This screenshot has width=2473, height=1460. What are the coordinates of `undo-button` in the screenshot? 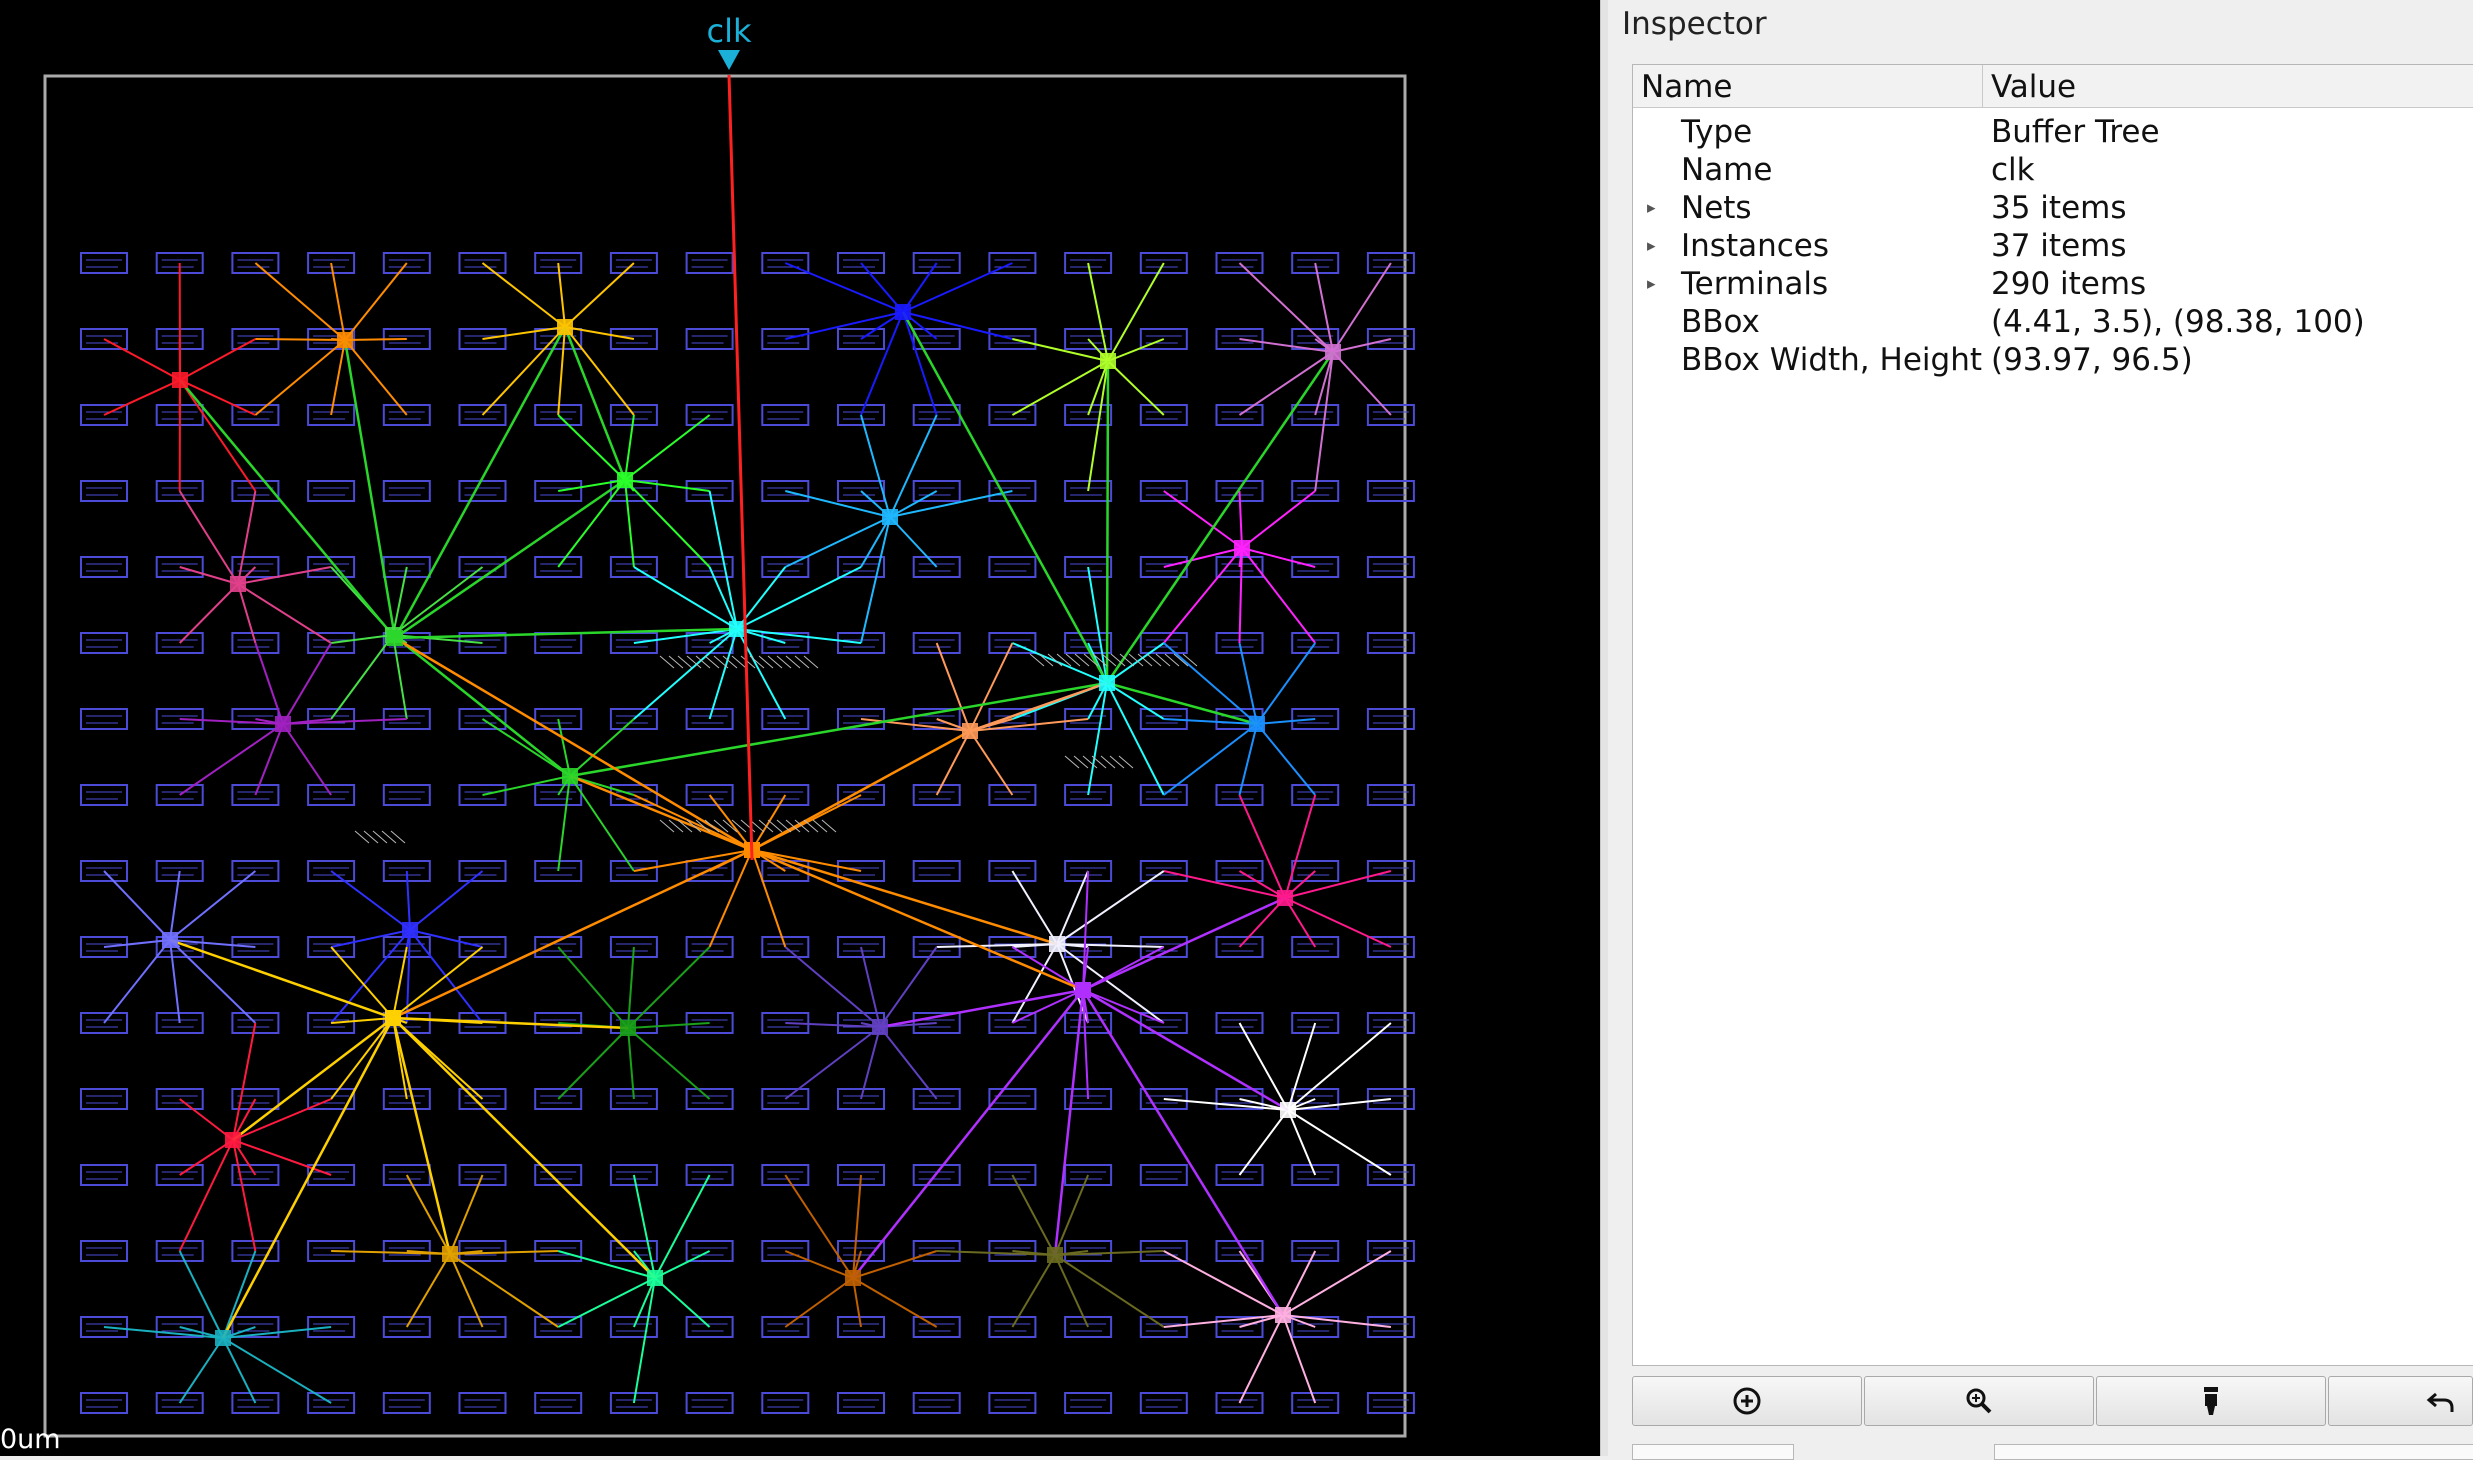 It's located at (2400, 1401).